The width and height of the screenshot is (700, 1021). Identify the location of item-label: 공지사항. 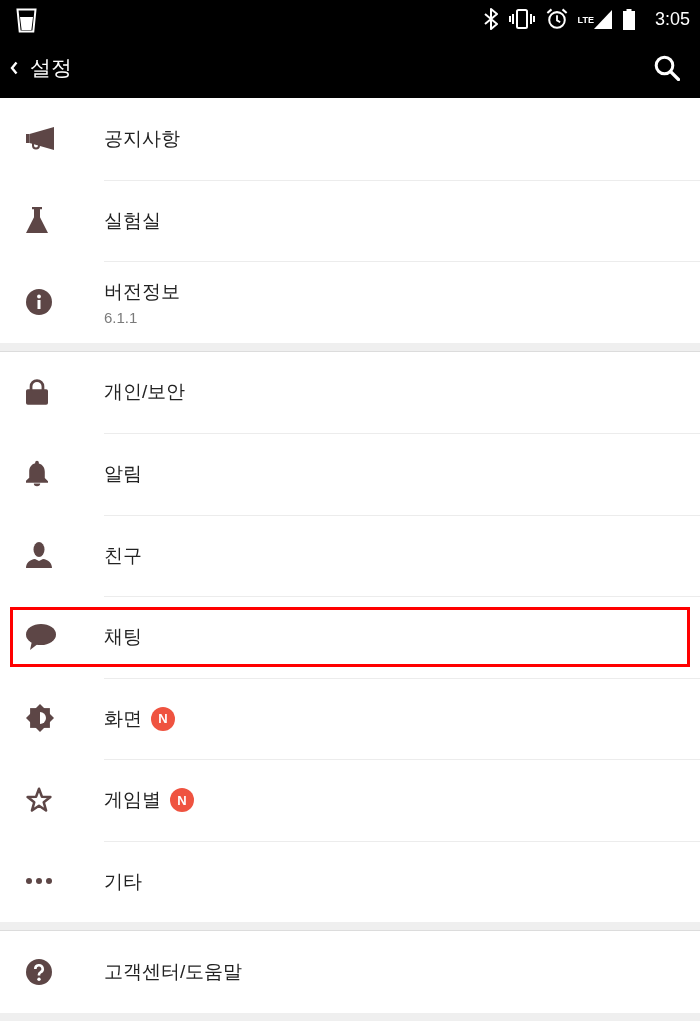
(142, 138).